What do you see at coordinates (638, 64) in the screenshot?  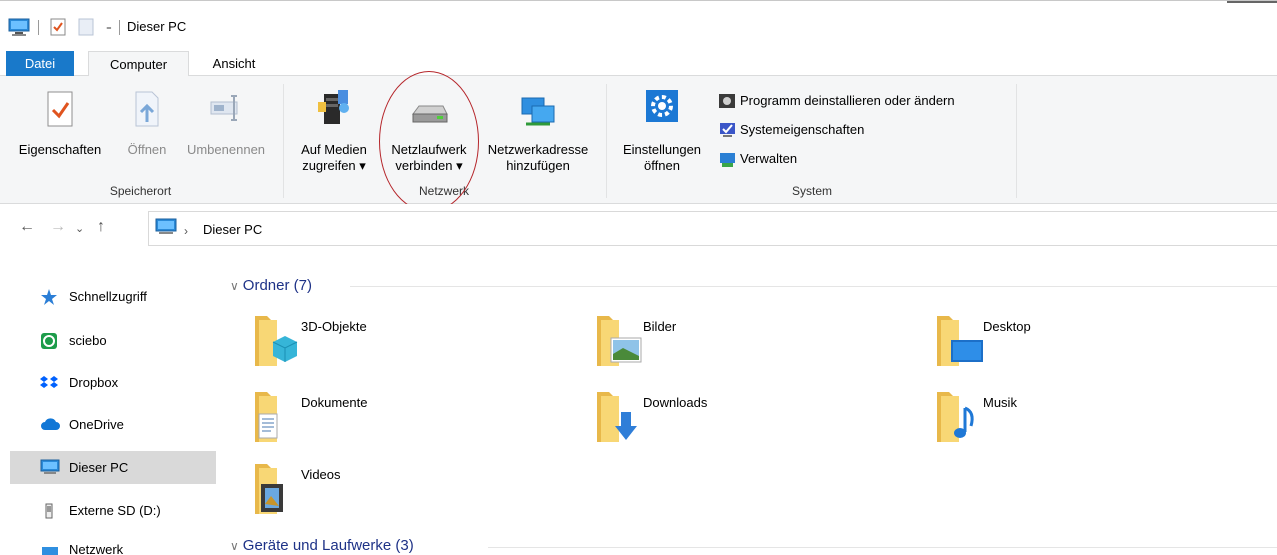 I see `ribbon-tabs: Datei Computer Ansicht` at bounding box center [638, 64].